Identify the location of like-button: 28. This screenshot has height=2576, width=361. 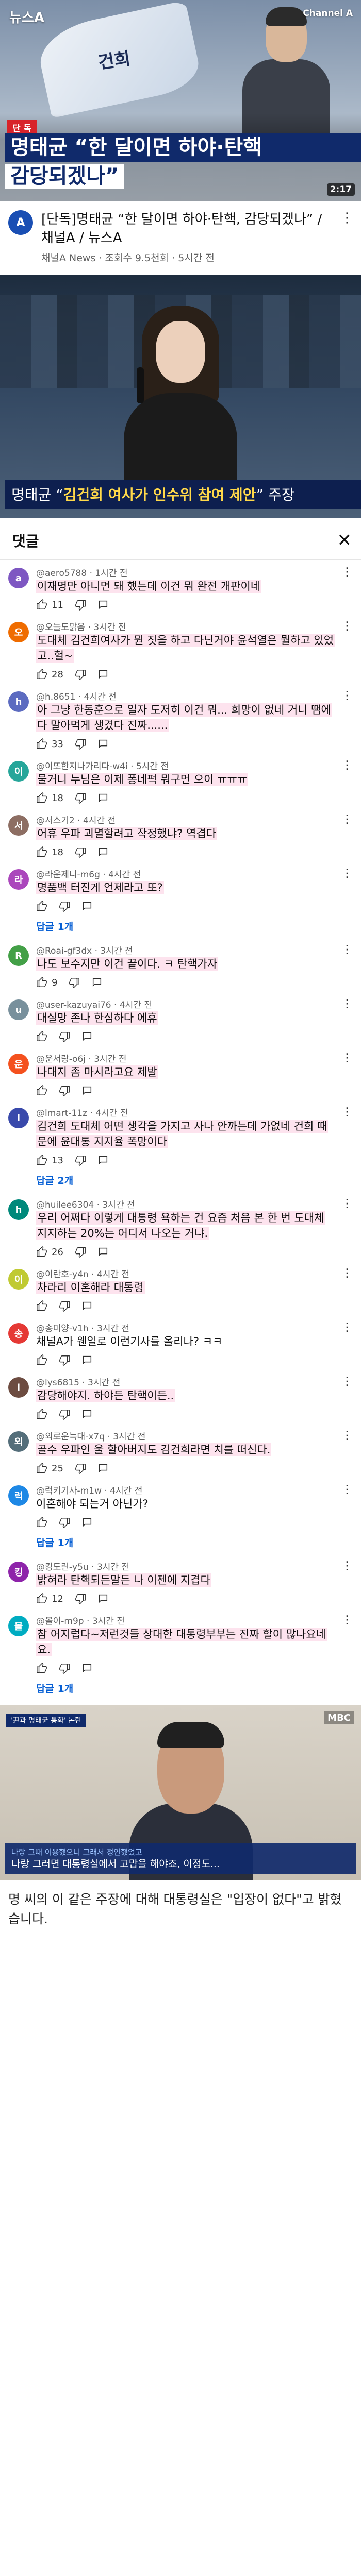
(49, 674).